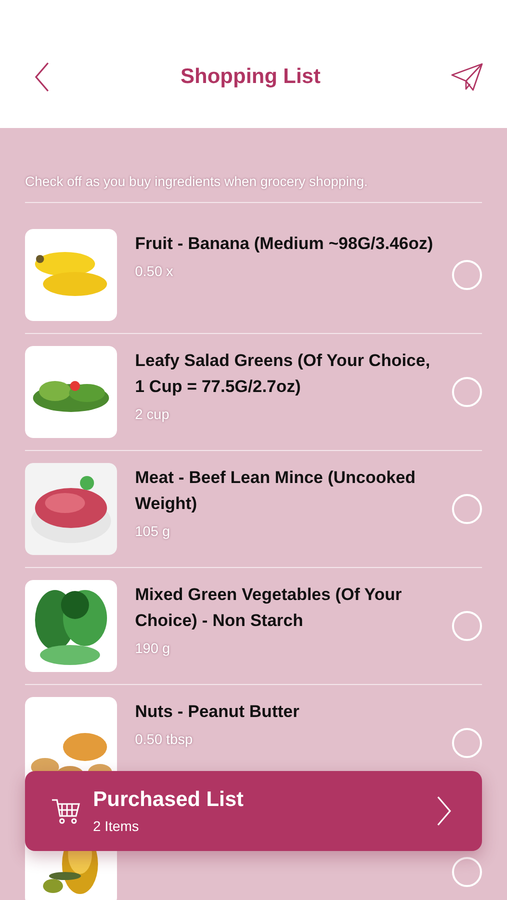 The image size is (507, 900). I want to click on cart-icon, so click(66, 811).